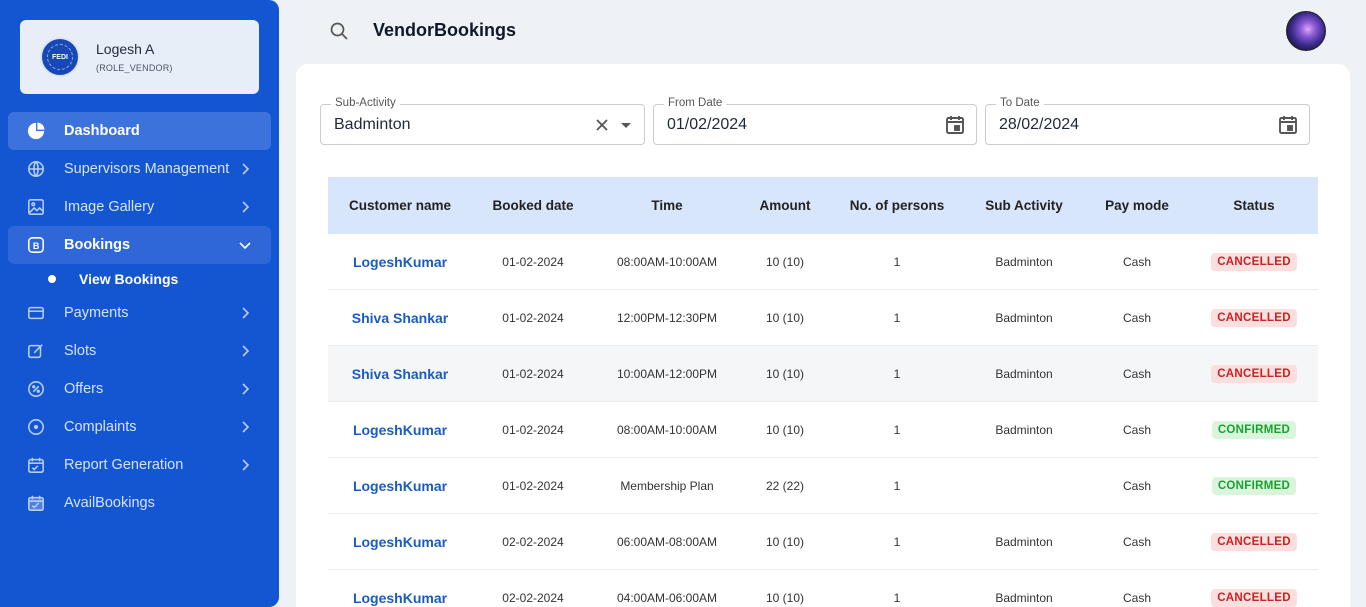  Describe the element at coordinates (109, 207) in the screenshot. I see `sidebar-item-label: Image Gallery` at that location.